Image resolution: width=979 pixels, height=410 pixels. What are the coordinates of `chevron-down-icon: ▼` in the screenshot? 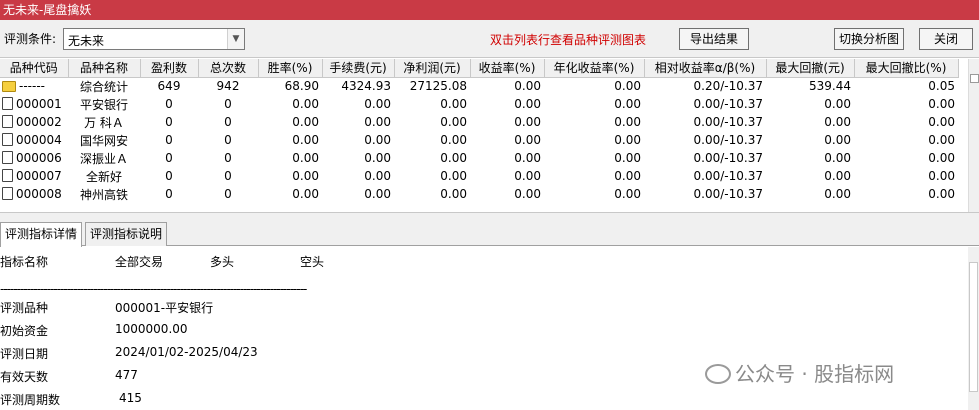 It's located at (235, 39).